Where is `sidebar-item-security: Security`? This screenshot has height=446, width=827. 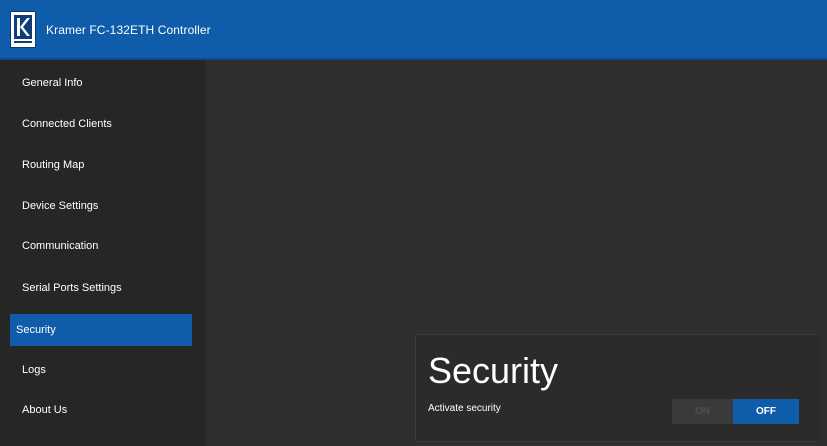 sidebar-item-security: Security is located at coordinates (101, 330).